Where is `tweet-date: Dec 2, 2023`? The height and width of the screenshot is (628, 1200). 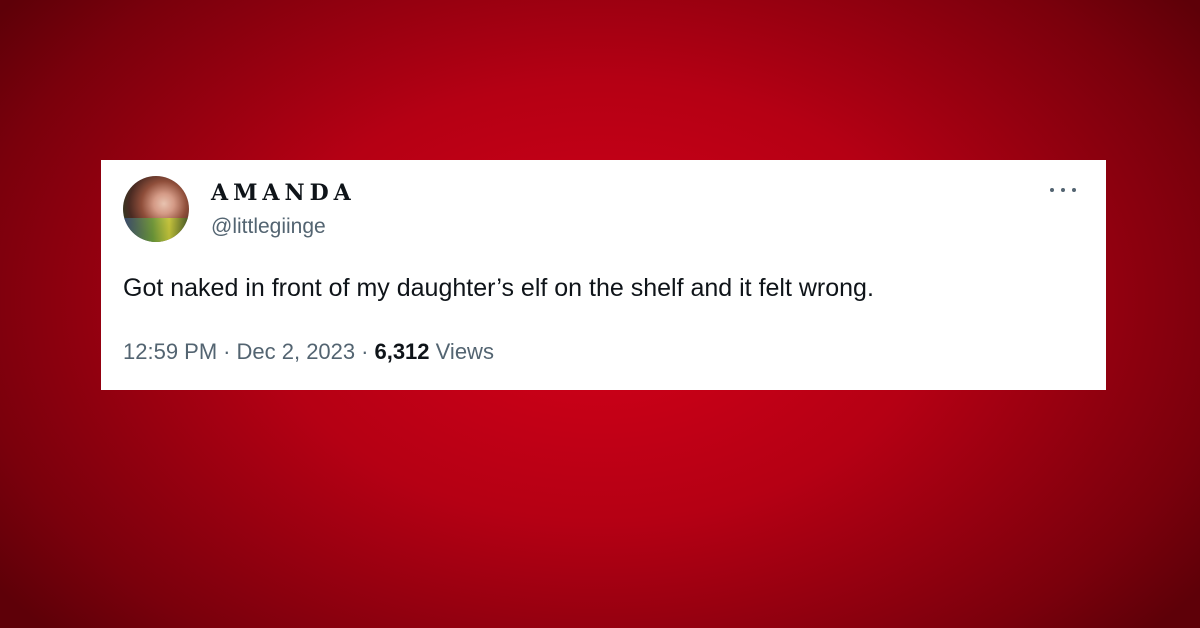 tweet-date: Dec 2, 2023 is located at coordinates (296, 351).